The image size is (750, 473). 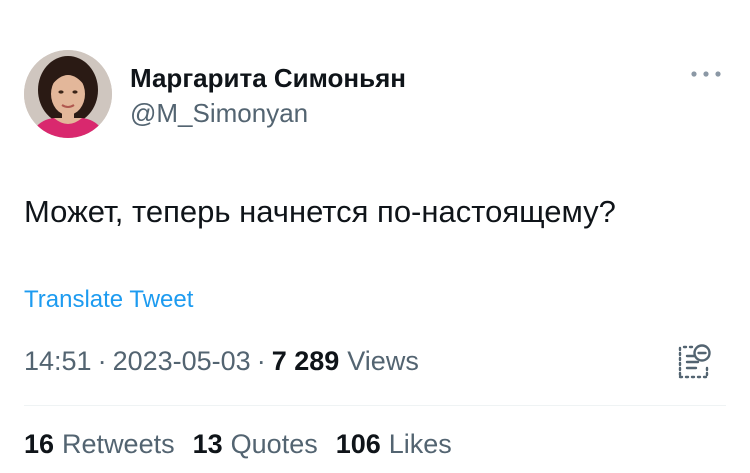 What do you see at coordinates (320, 211) in the screenshot?
I see `tweet-text: Может, теперь начнется по-настоящему?` at bounding box center [320, 211].